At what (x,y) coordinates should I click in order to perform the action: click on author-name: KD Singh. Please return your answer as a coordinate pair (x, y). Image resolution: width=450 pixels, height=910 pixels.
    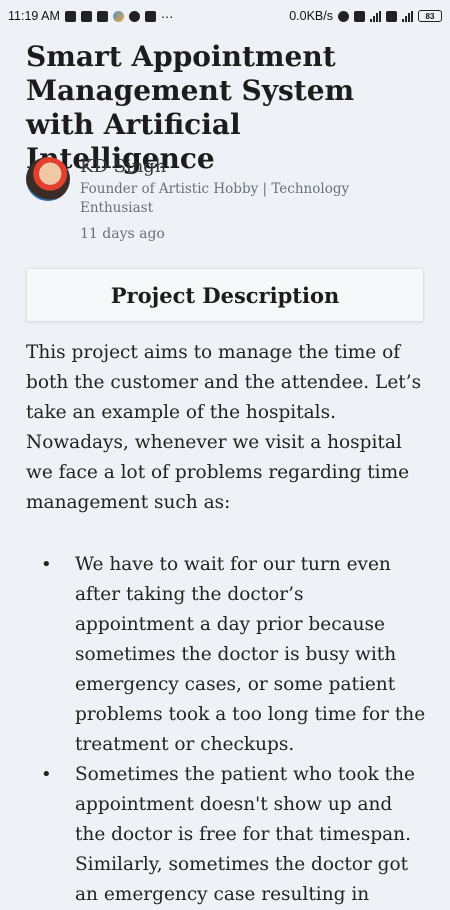
    Looking at the image, I should click on (253, 167).